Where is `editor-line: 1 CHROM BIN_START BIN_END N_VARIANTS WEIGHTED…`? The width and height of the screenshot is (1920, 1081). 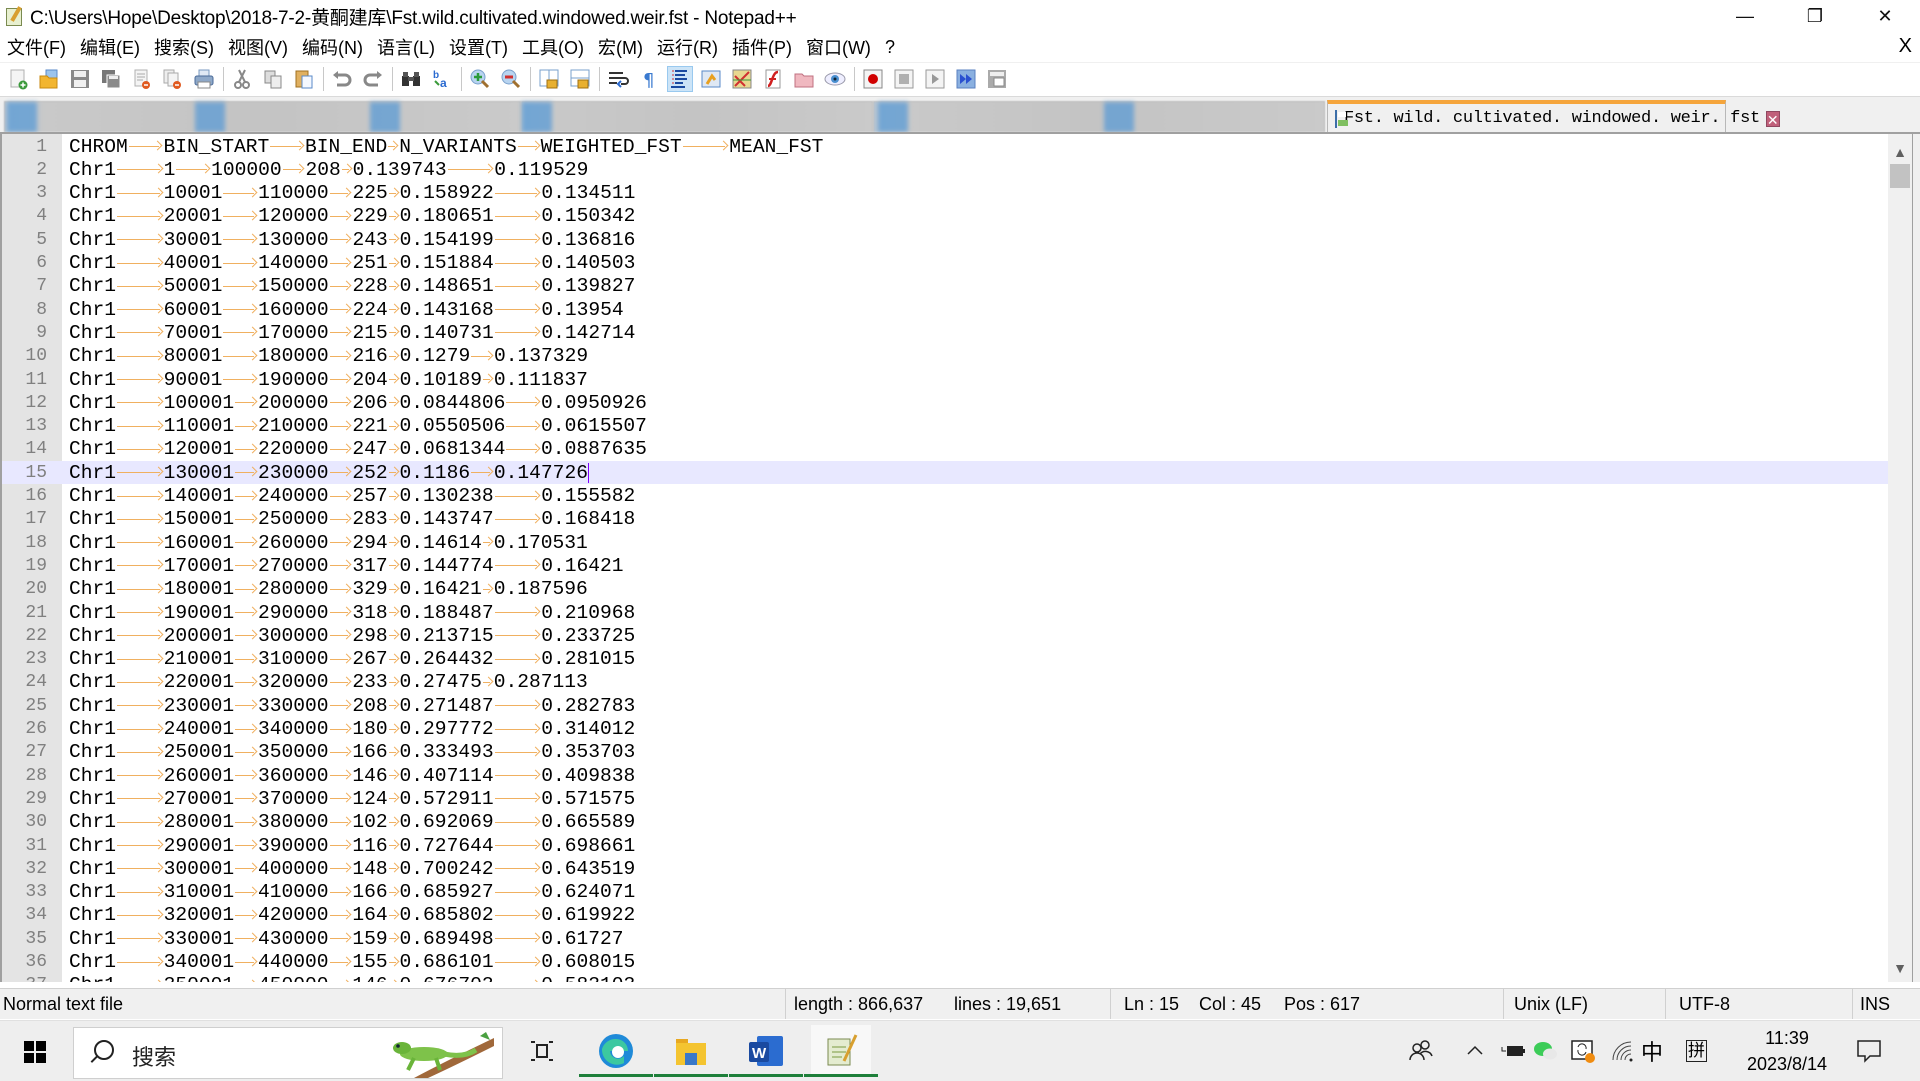 editor-line: 1 CHROM BIN_START BIN_END N_VARIANTS WEIGHTED… is located at coordinates (946, 146).